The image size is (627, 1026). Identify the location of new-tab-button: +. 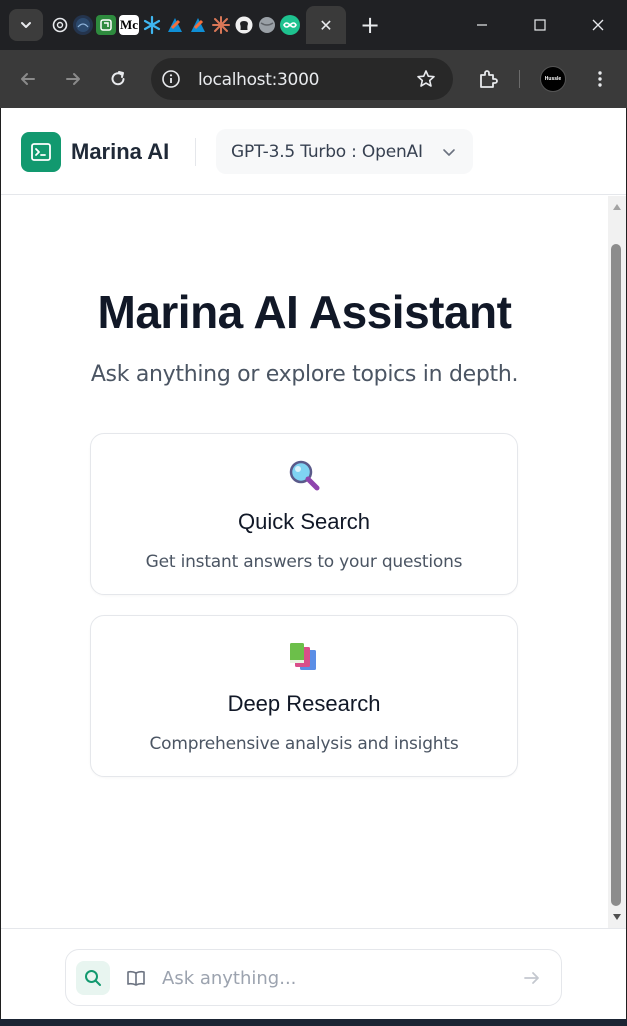
(370, 25).